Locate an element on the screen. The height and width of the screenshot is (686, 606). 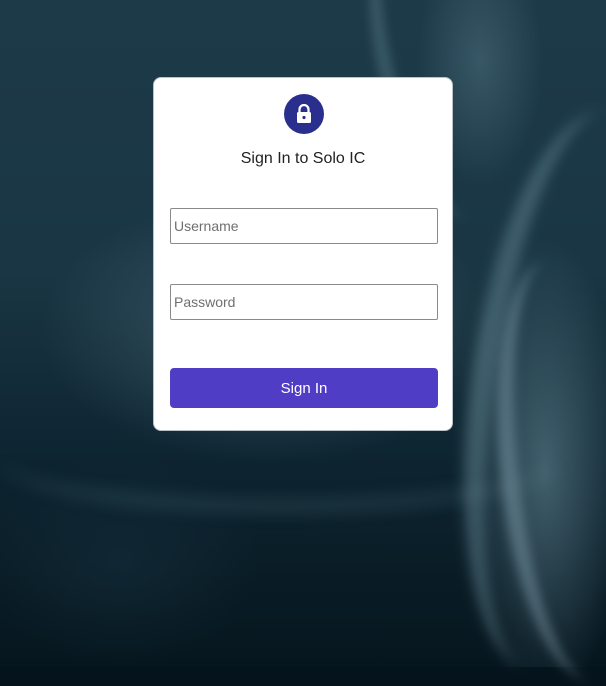
lock-icon is located at coordinates (304, 113).